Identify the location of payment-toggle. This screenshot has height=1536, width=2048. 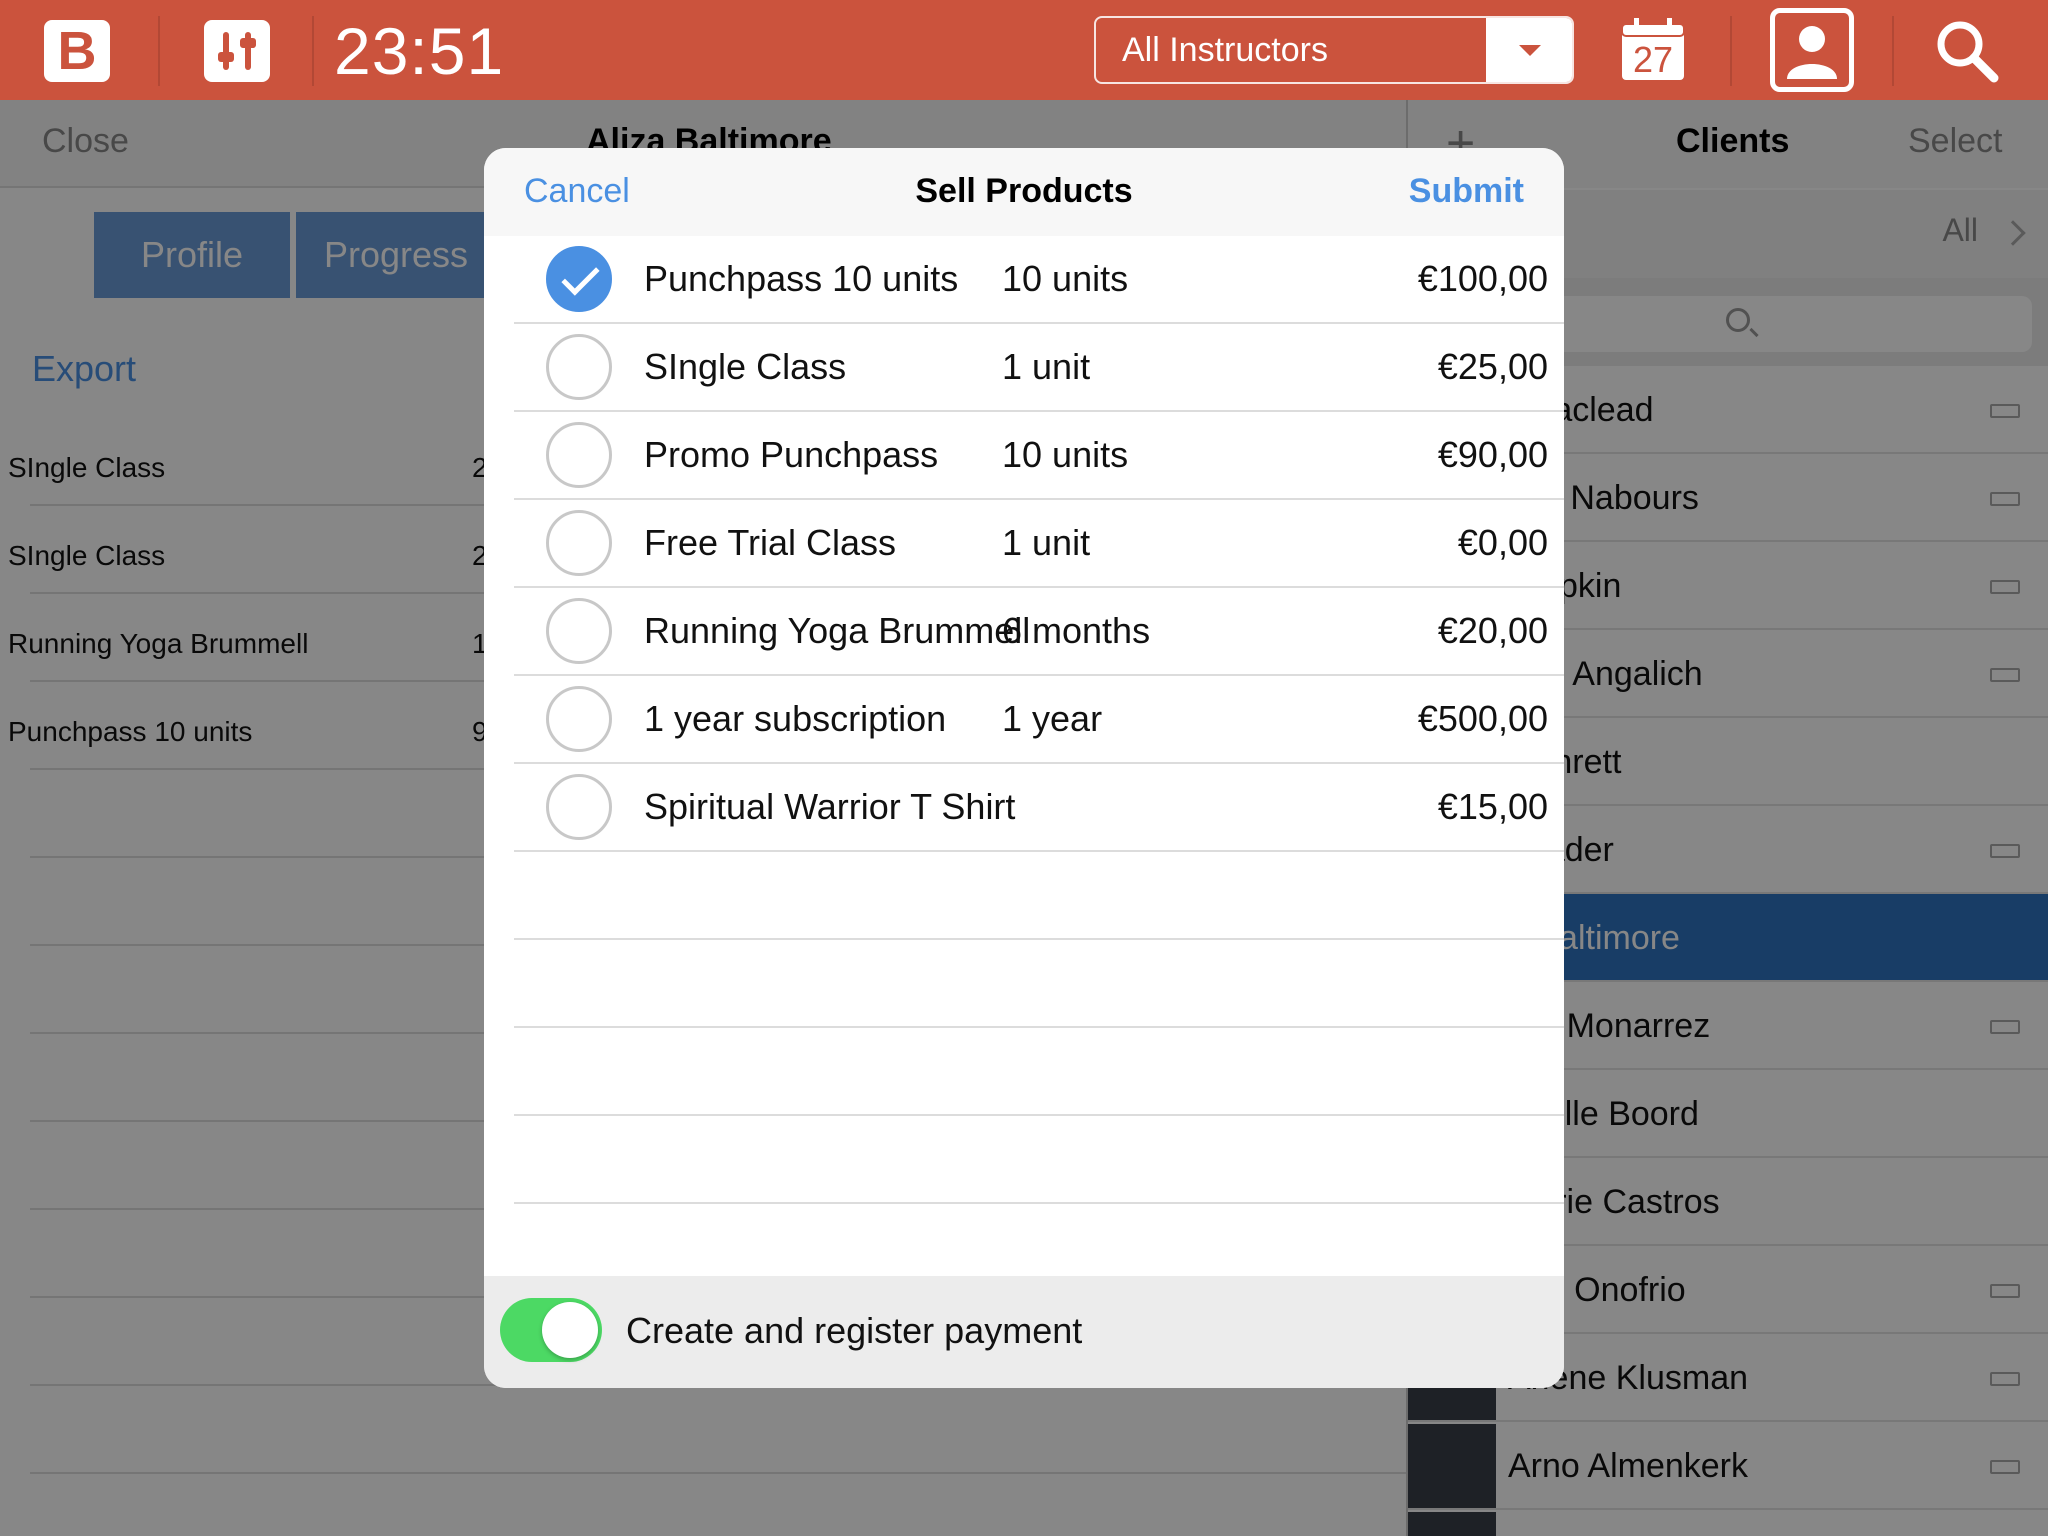
(551, 1330).